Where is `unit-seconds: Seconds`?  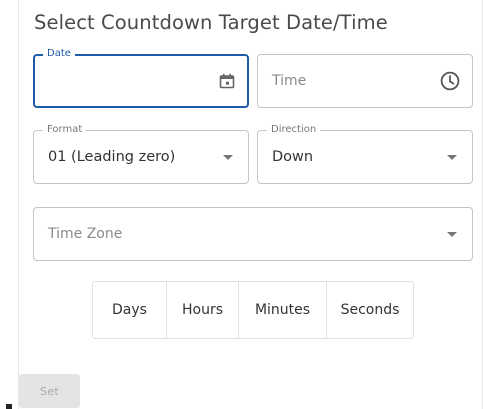
unit-seconds: Seconds is located at coordinates (370, 310).